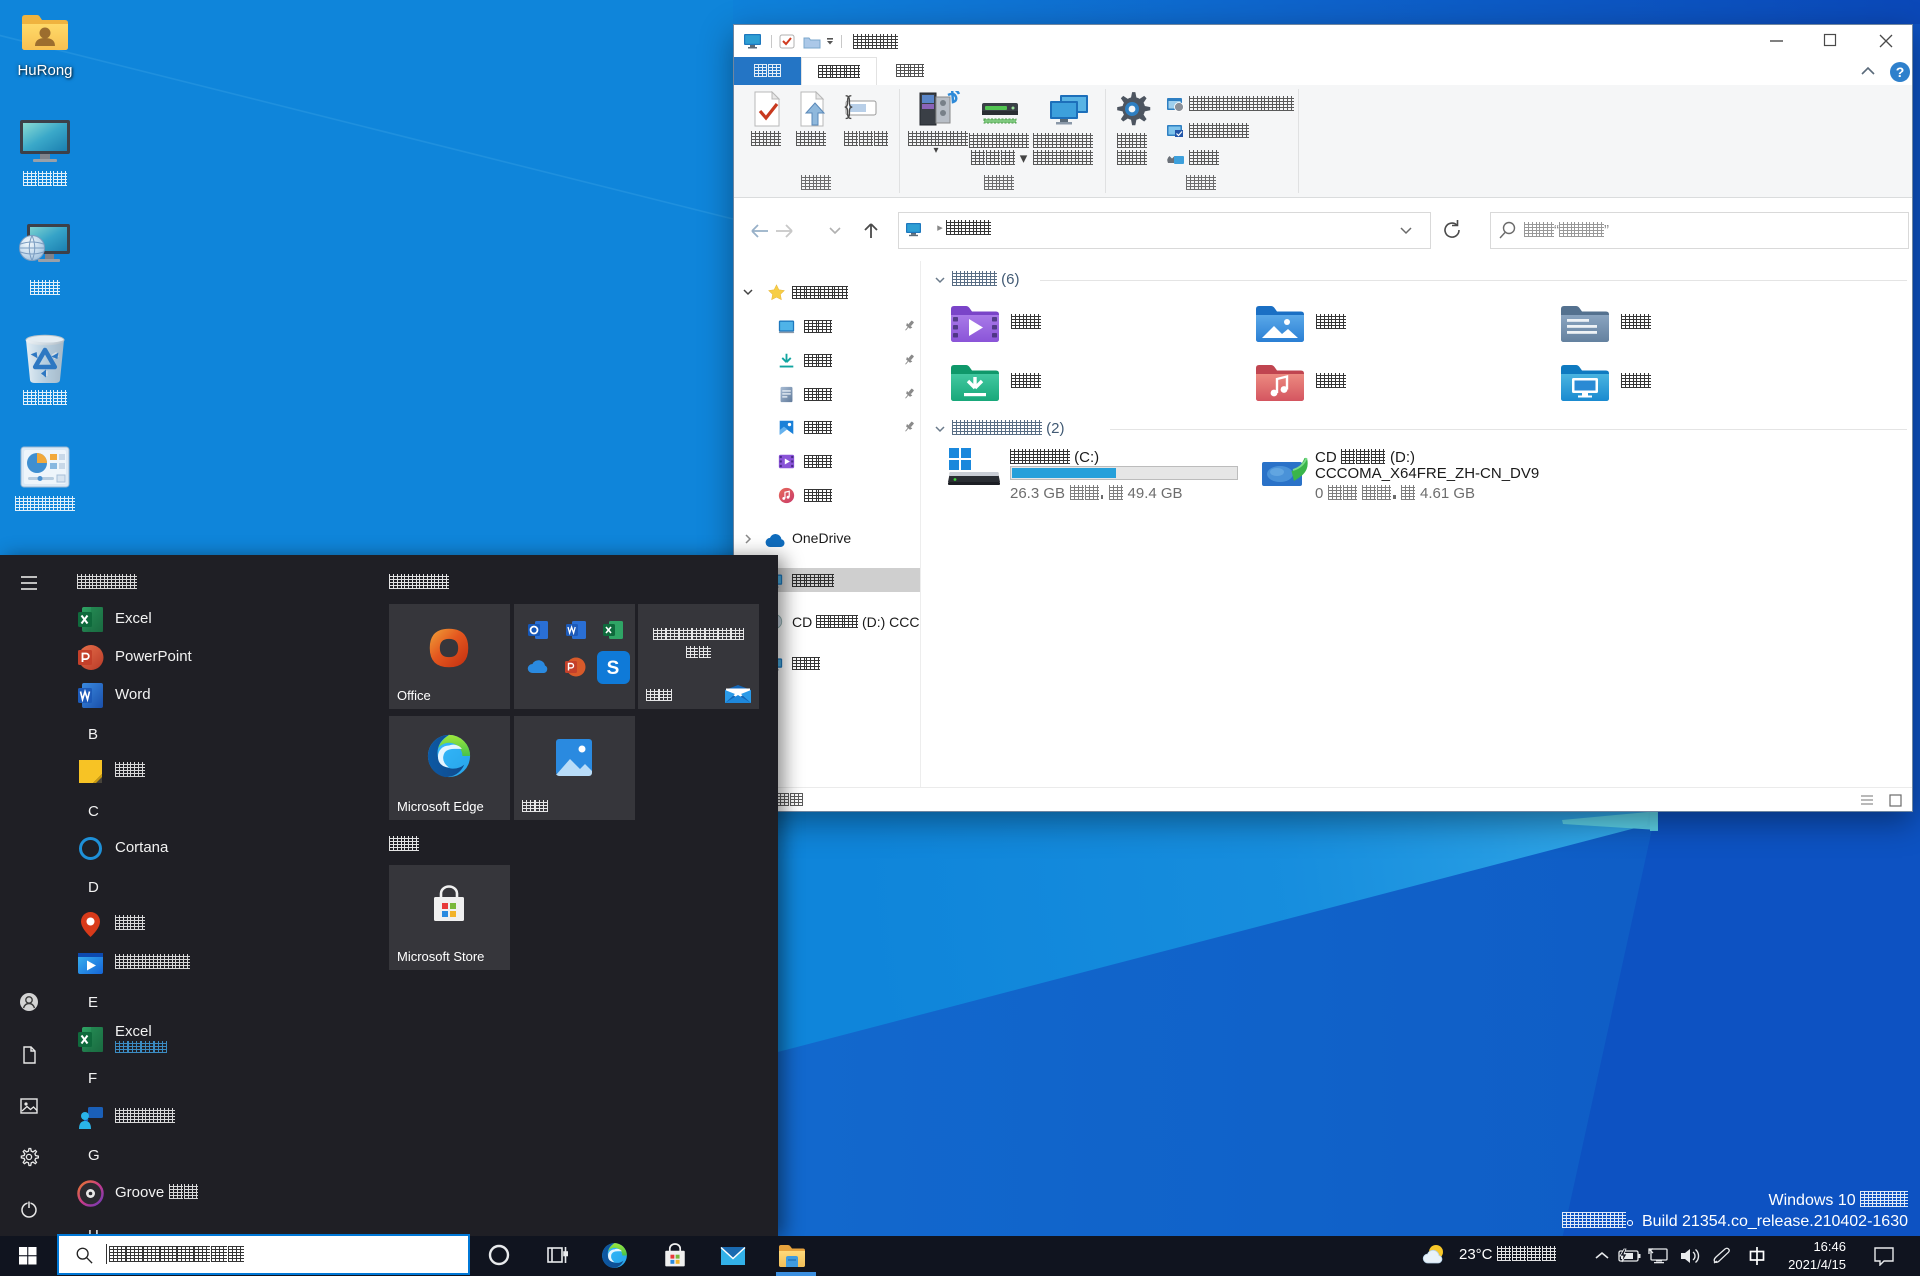 This screenshot has height=1276, width=1920. What do you see at coordinates (613, 668) in the screenshot?
I see `svg-text: S` at bounding box center [613, 668].